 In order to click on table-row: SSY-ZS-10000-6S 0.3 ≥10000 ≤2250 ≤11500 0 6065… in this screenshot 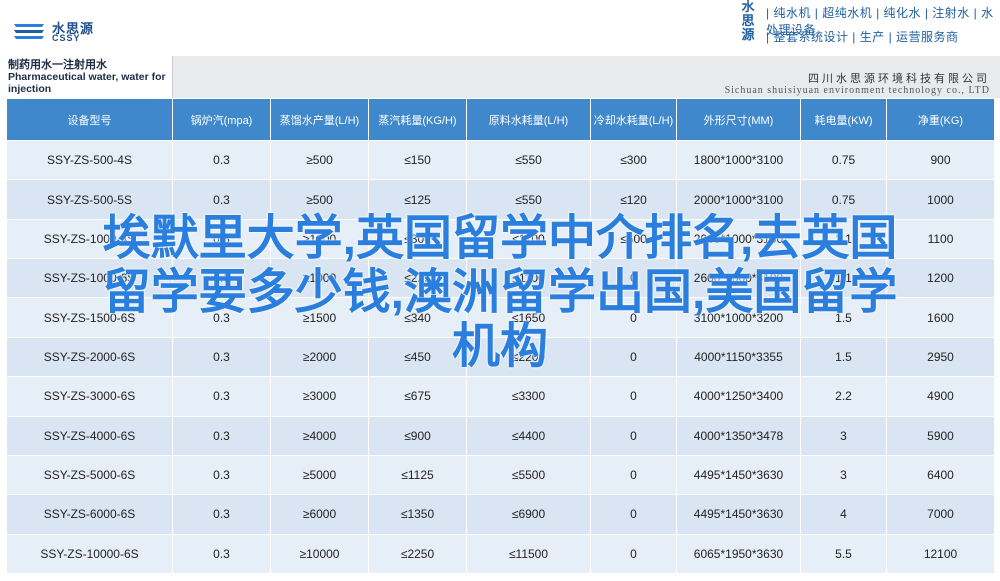, I will do `click(500, 554)`.